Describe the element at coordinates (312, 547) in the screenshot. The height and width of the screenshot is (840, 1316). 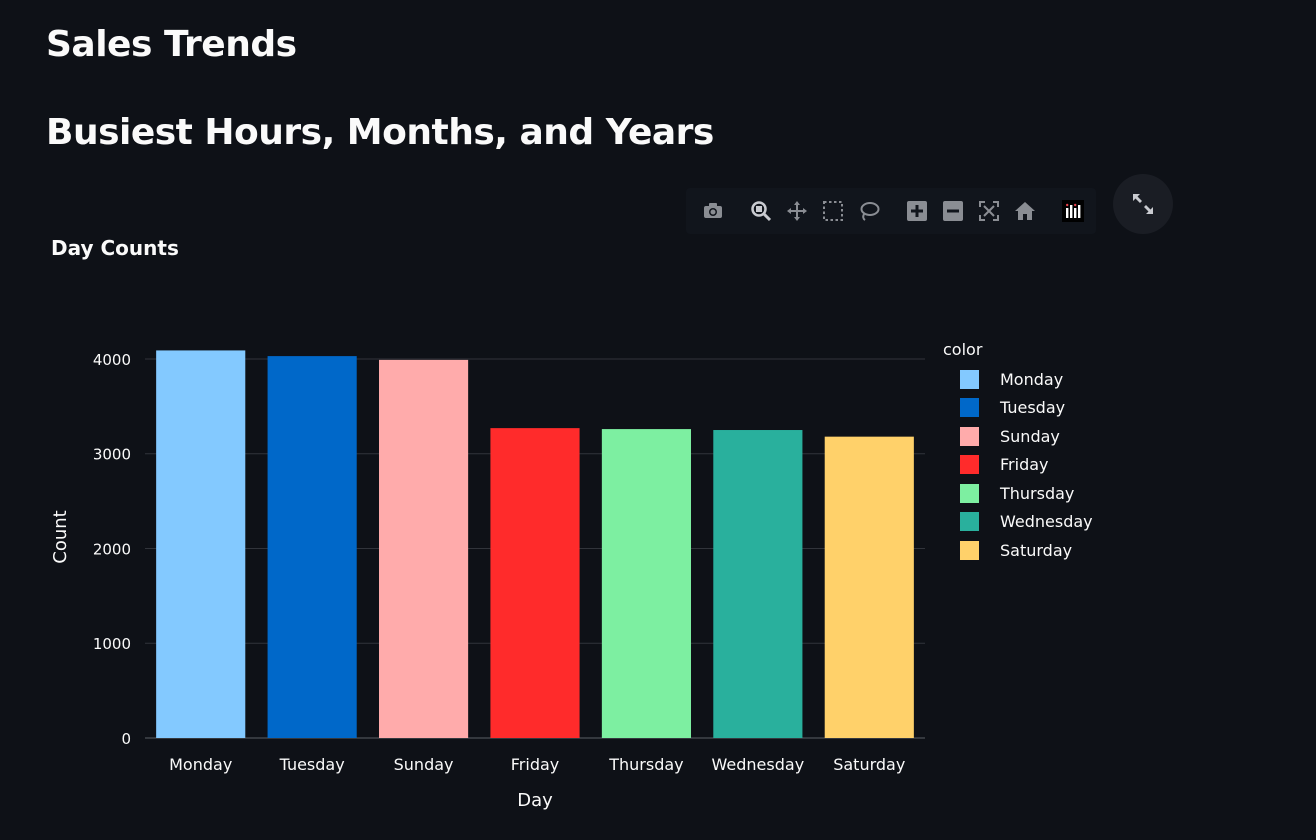
I see `bar-tuesday` at that location.